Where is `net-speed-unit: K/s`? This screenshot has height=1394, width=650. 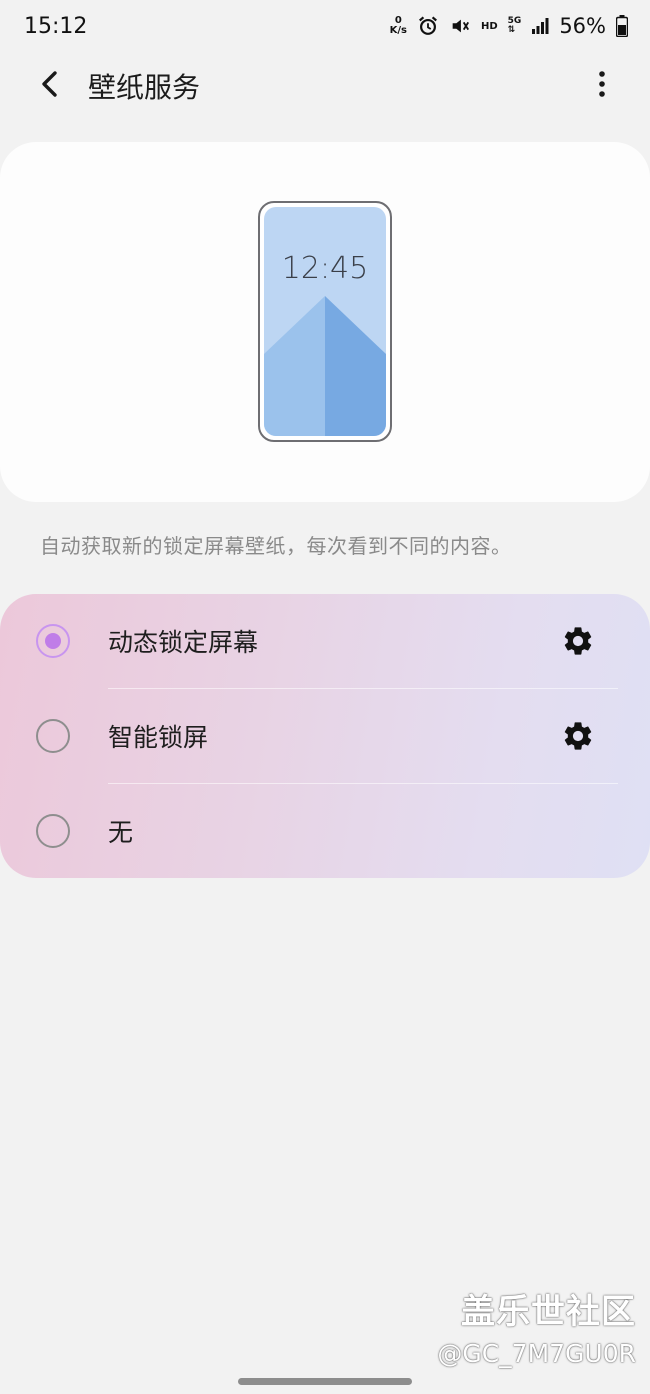 net-speed-unit: K/s is located at coordinates (398, 30).